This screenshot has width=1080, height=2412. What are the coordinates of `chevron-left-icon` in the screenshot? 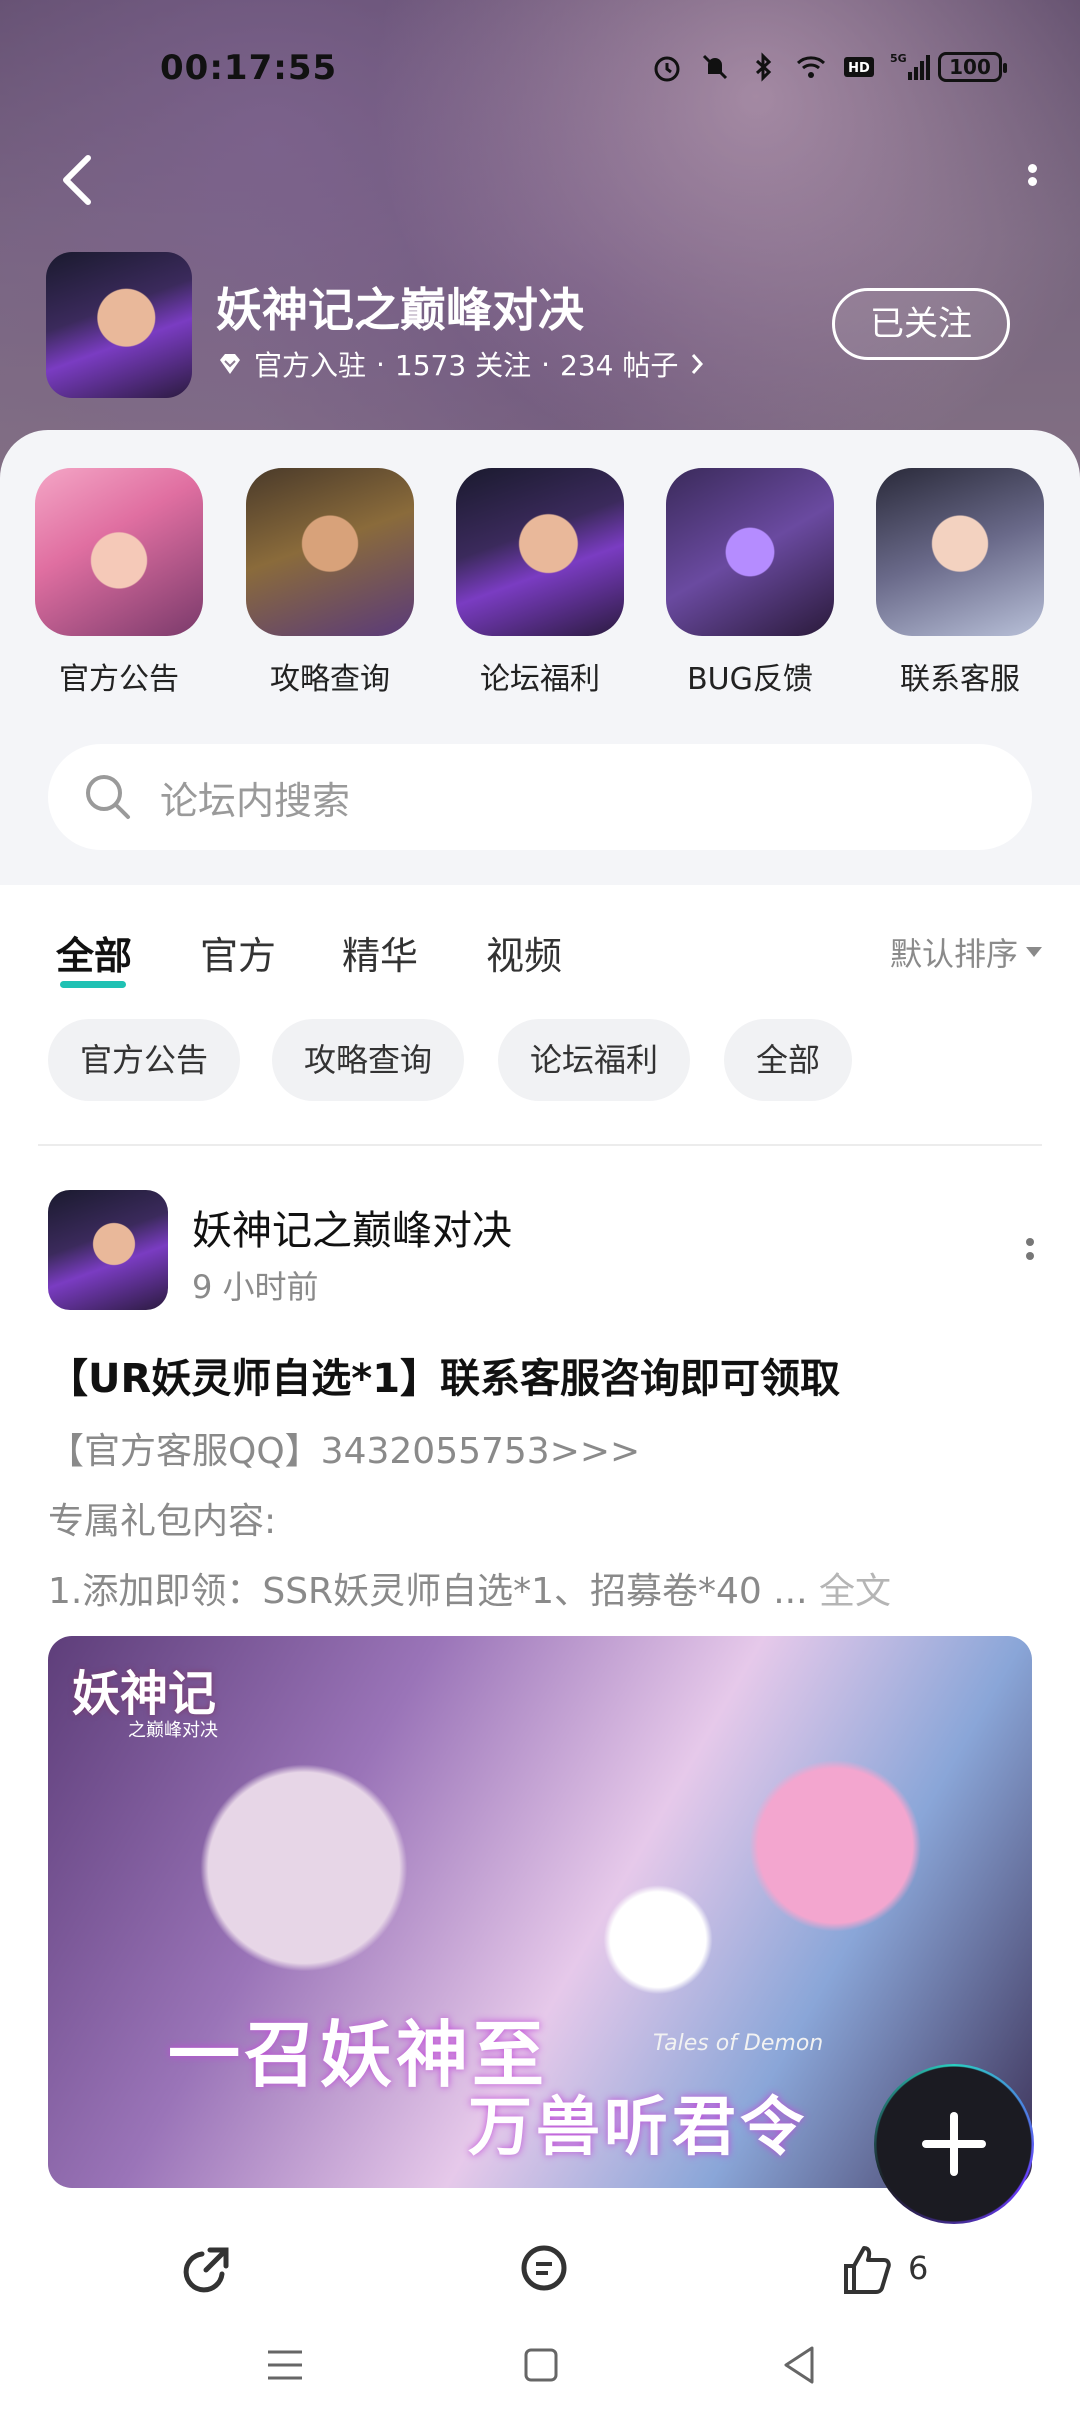 It's located at (77, 180).